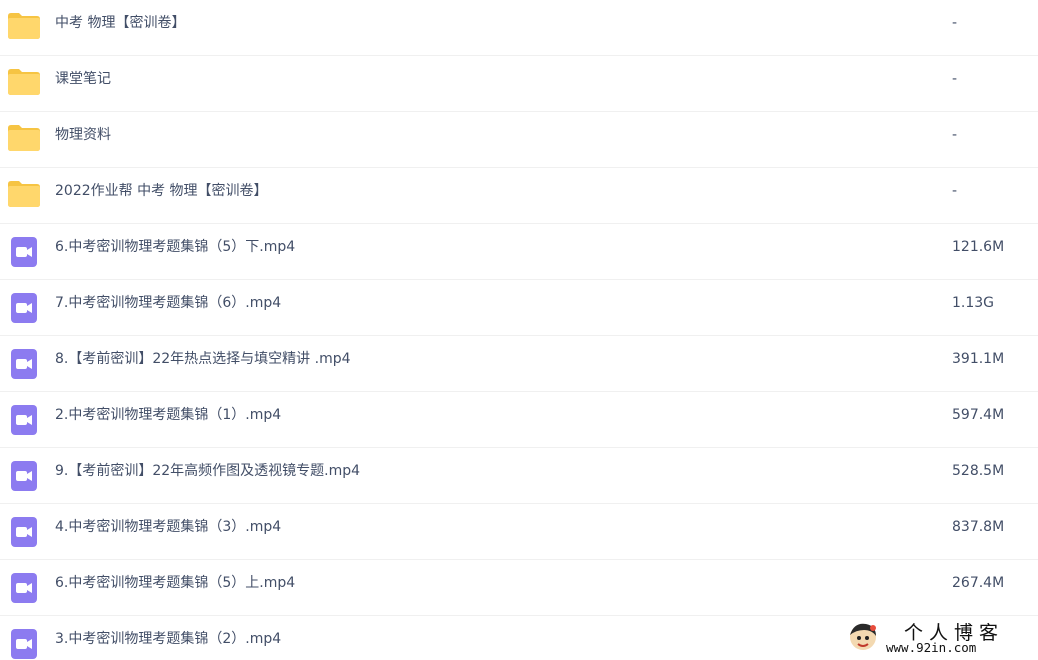 This screenshot has width=1038, height=660. I want to click on list-item: 课堂笔记 -, so click(519, 84).